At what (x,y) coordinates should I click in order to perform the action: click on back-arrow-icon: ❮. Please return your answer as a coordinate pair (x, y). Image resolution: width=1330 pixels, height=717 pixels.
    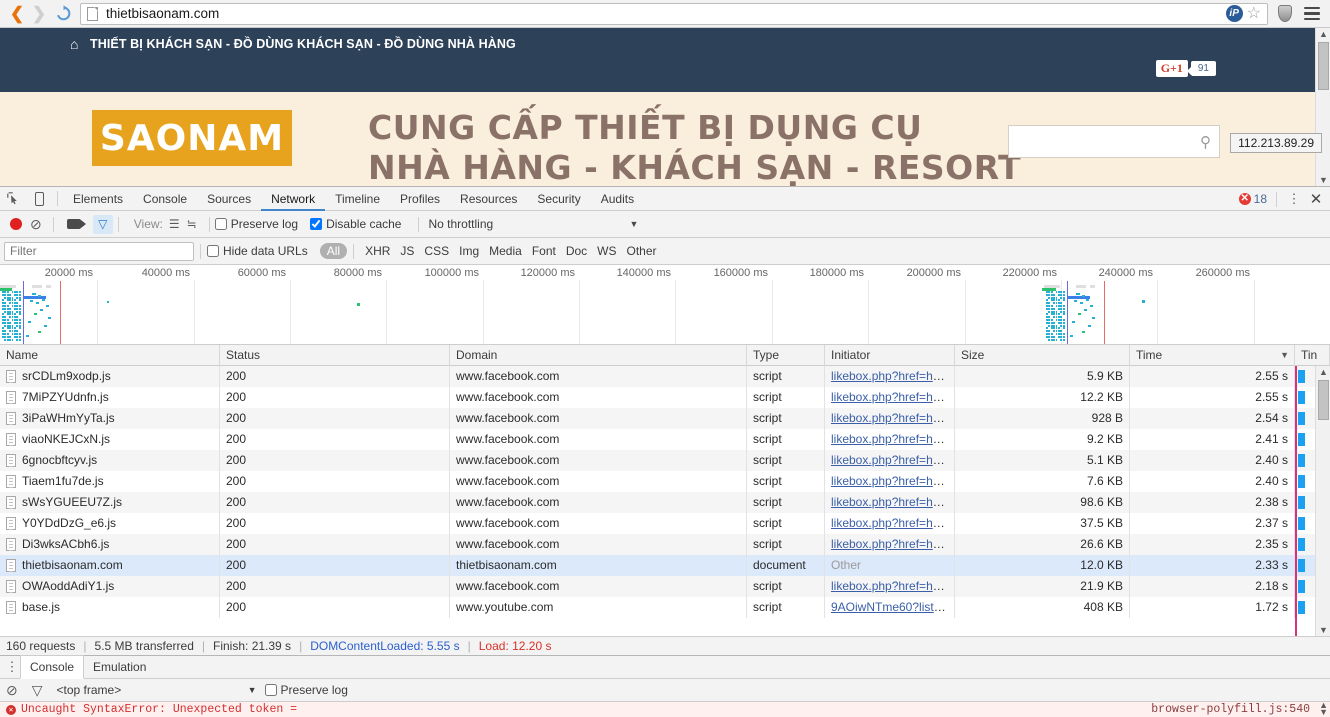
    Looking at the image, I should click on (17, 14).